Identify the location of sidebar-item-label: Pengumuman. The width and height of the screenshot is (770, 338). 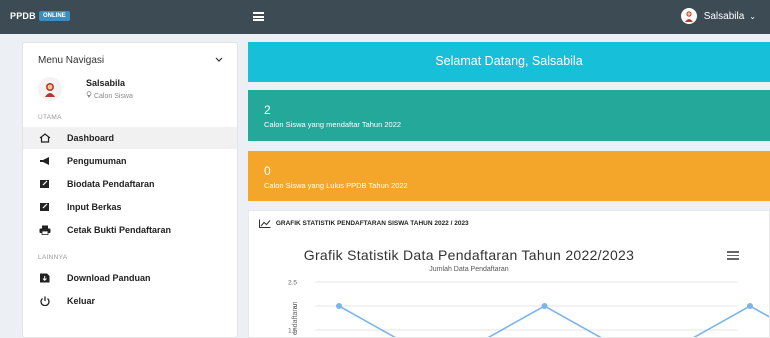
(97, 161).